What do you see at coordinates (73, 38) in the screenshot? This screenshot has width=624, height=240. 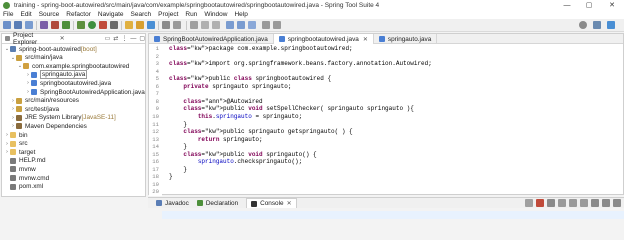 I see `project-explorer-tab: Project Explorer ✕ ▭ ⇄ ⋮ — ▢` at bounding box center [73, 38].